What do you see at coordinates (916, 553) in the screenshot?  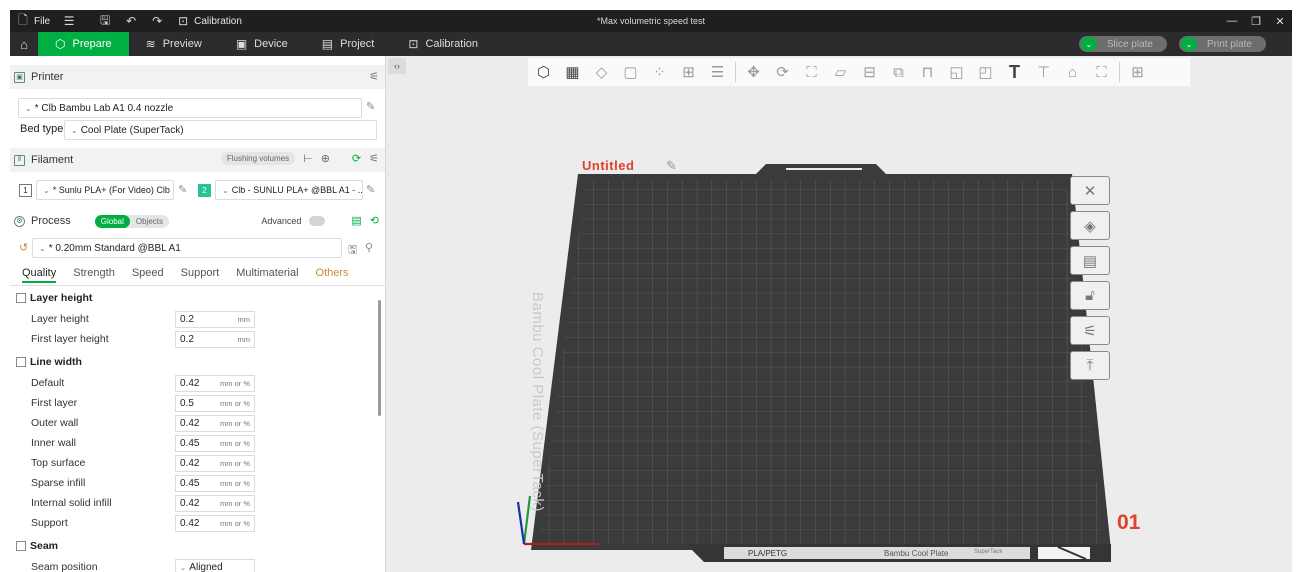 I see `bed-model-text: Bambu Cool Plate` at bounding box center [916, 553].